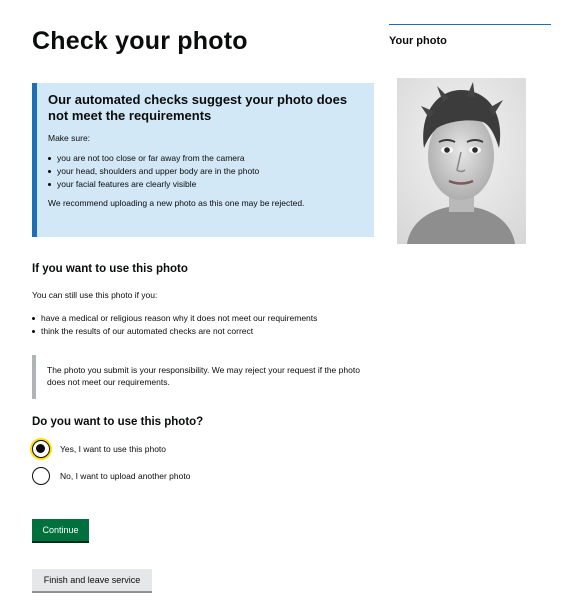 The width and height of the screenshot is (569, 600). Describe the element at coordinates (125, 476) in the screenshot. I see `radio-label-no: No, I want to upload another photo` at that location.